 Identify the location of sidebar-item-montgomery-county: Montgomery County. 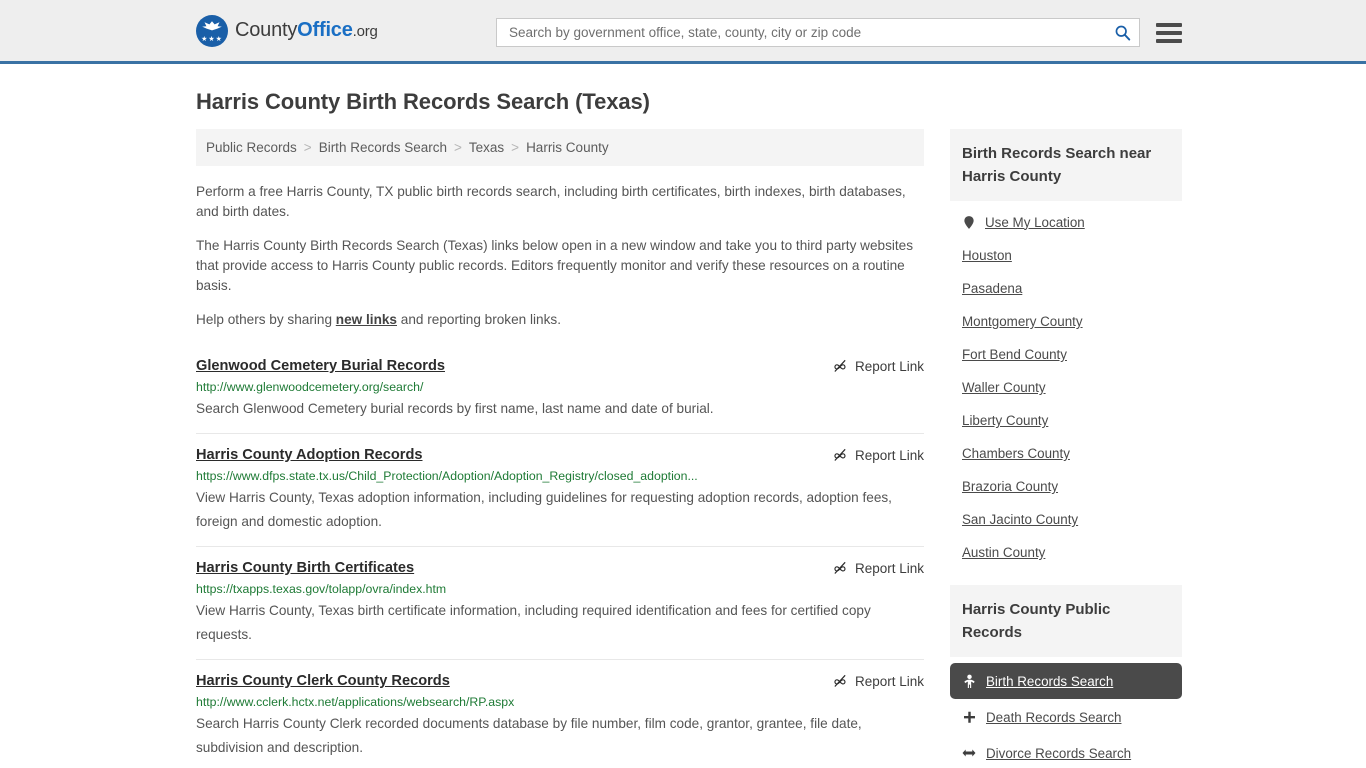
(1066, 321).